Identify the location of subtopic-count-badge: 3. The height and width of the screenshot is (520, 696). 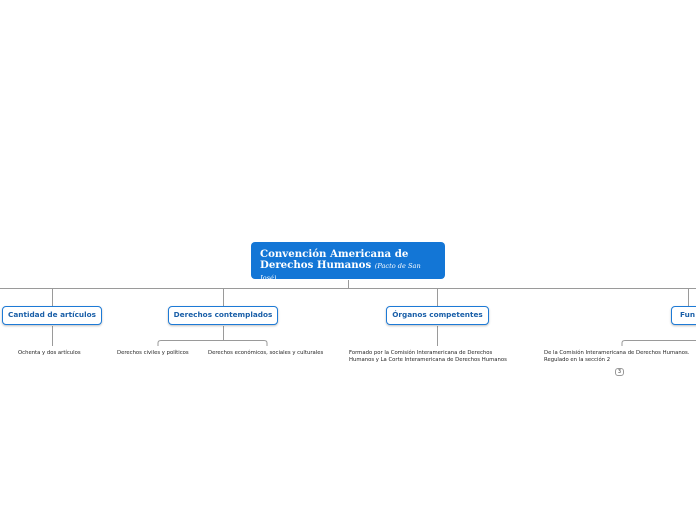
(619, 372).